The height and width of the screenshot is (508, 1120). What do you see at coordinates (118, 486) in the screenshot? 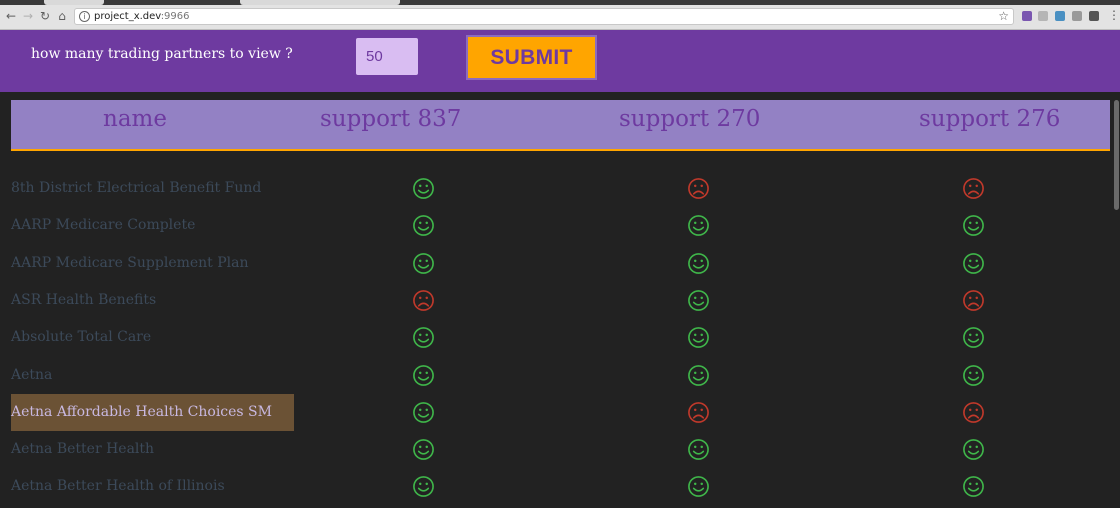
I see `partner-name: Aetna Better Health of Illinois` at bounding box center [118, 486].